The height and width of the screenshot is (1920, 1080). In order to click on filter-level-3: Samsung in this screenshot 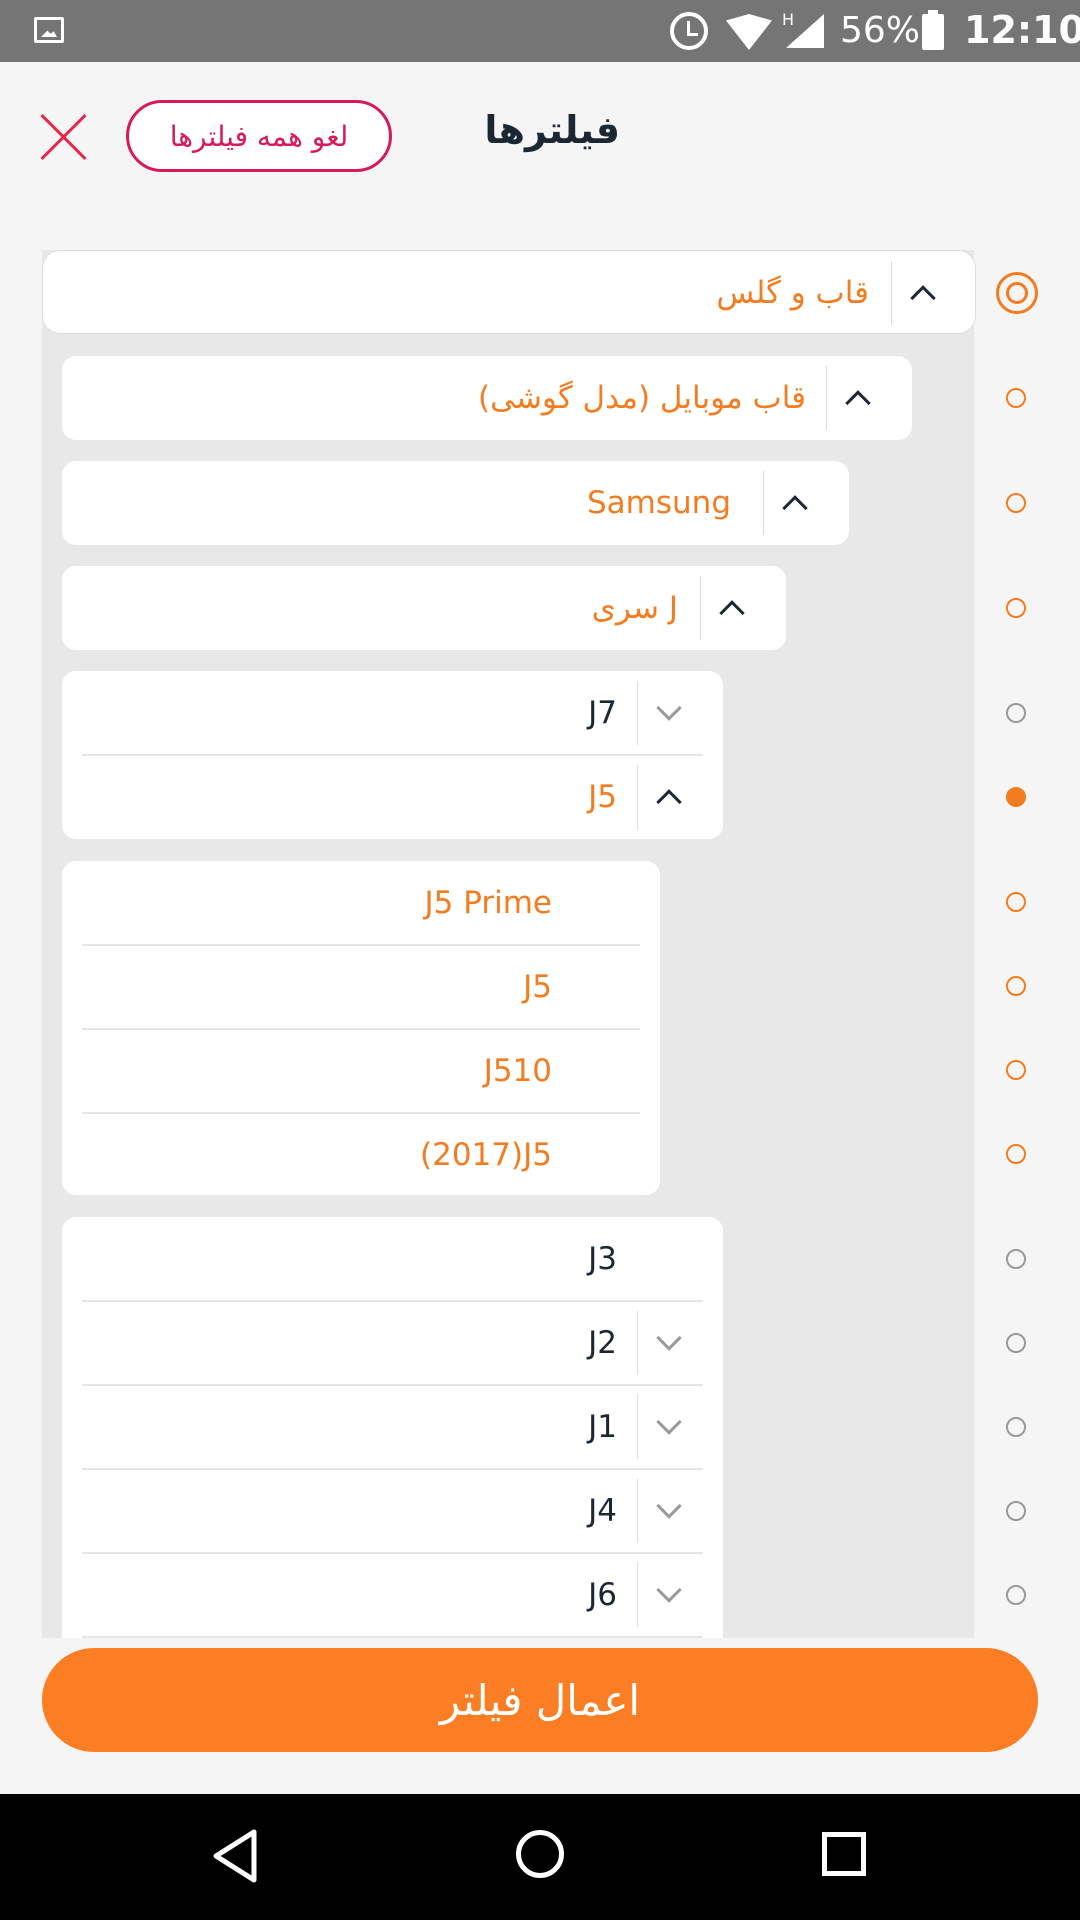, I will do `click(455, 503)`.